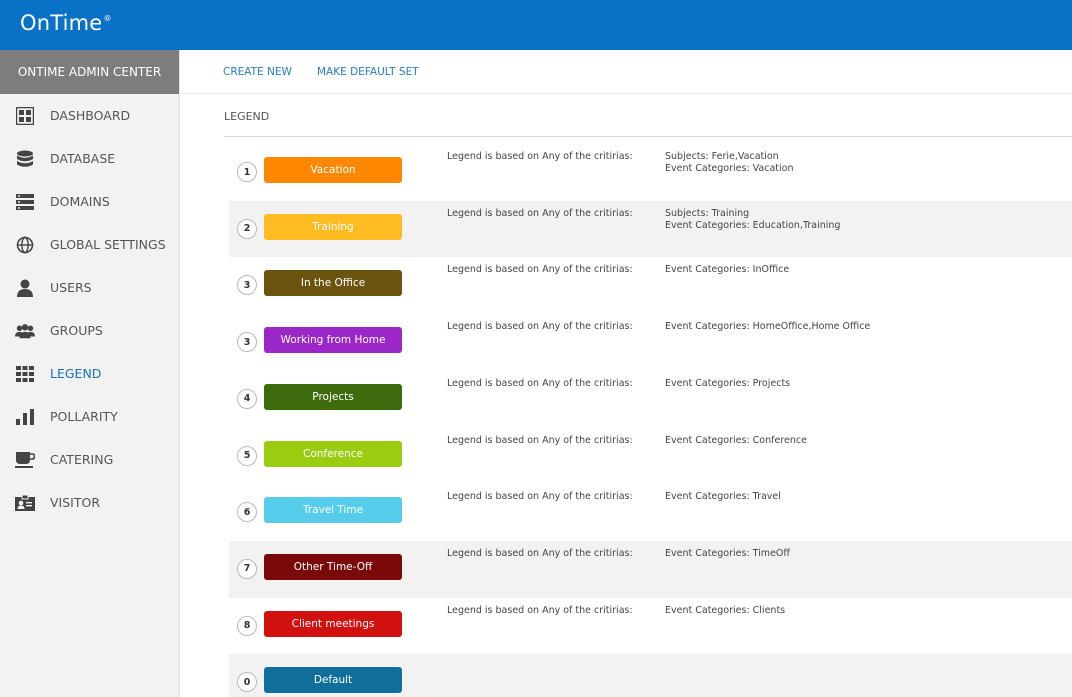  Describe the element at coordinates (25, 244) in the screenshot. I see `global-settings-icon` at that location.